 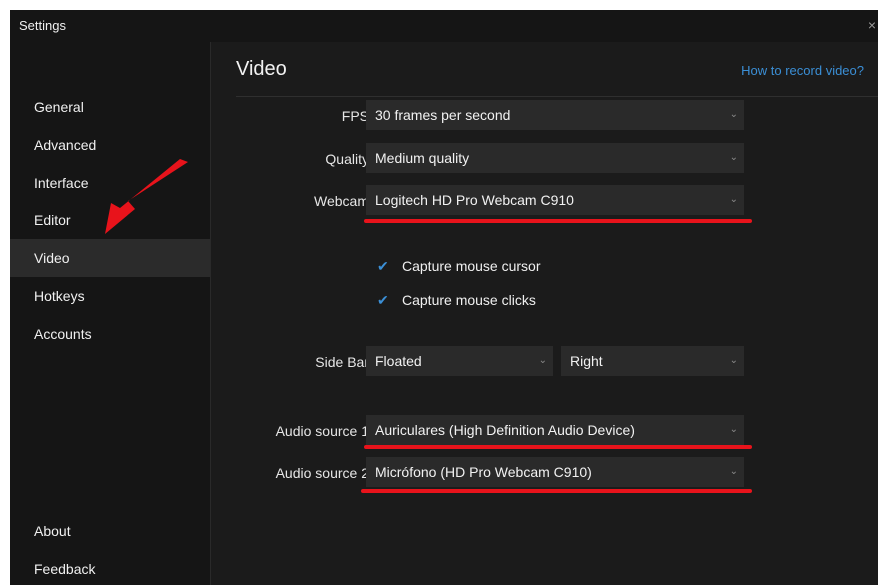 I want to click on fps-select: 30 frames per second ⌄, so click(x=555, y=115).